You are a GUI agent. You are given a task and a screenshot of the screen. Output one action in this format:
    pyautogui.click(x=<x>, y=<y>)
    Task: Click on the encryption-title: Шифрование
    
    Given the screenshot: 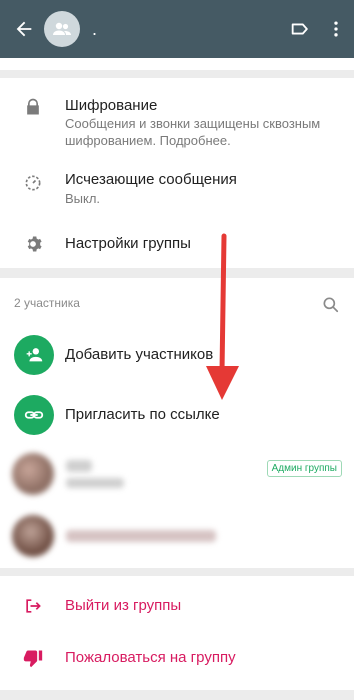 What is the action you would take?
    pyautogui.click(x=111, y=105)
    